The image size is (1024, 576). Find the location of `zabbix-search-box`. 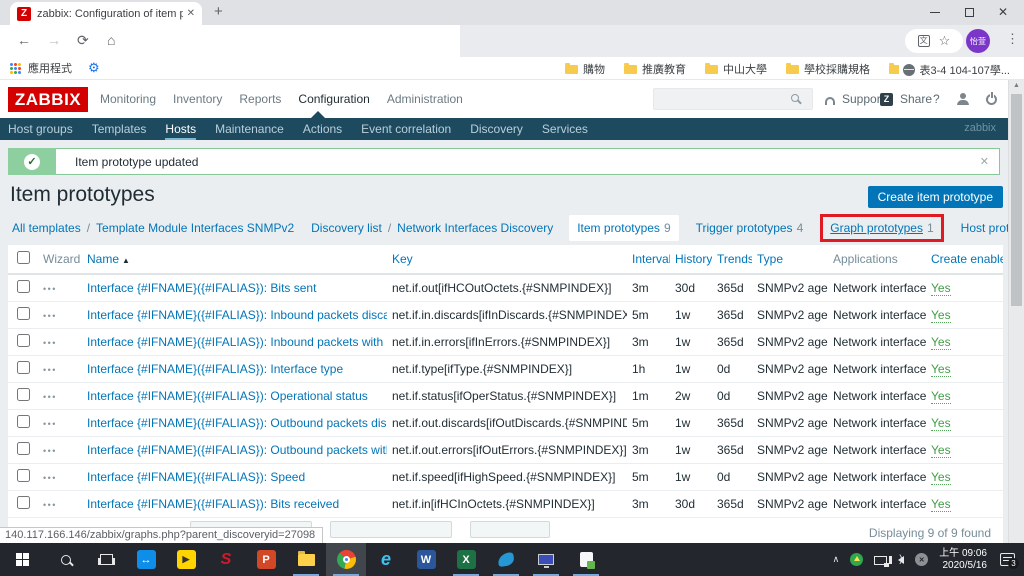

zabbix-search-box is located at coordinates (733, 99).